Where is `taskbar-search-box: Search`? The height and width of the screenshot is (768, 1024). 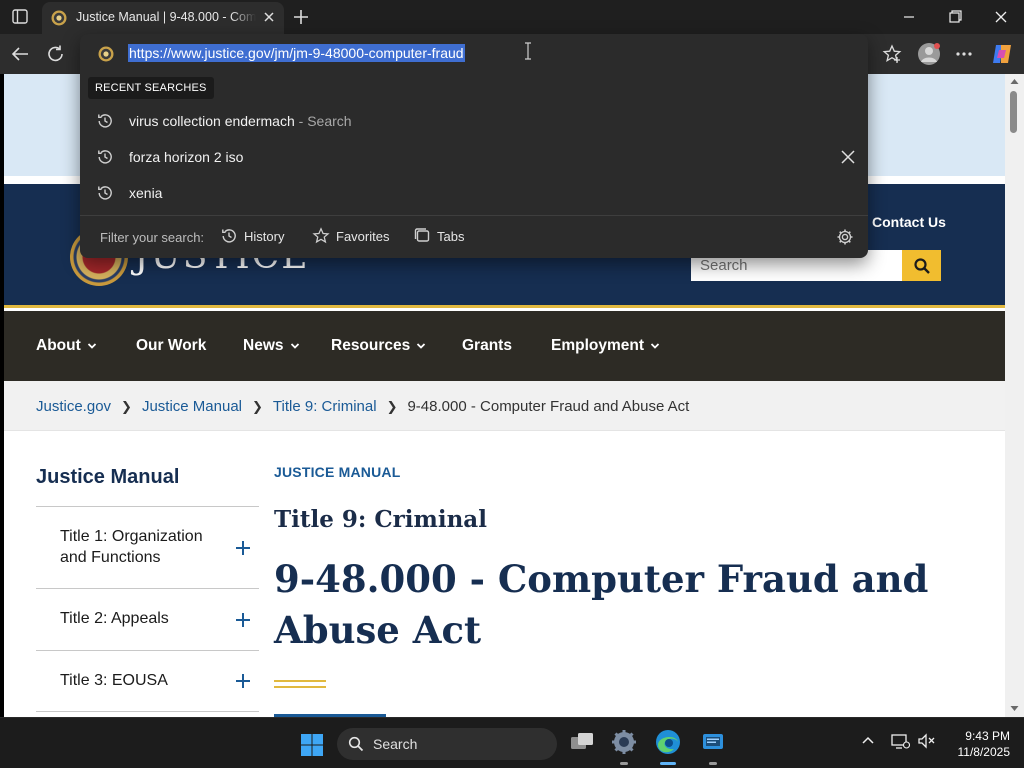
taskbar-search-box: Search is located at coordinates (447, 744).